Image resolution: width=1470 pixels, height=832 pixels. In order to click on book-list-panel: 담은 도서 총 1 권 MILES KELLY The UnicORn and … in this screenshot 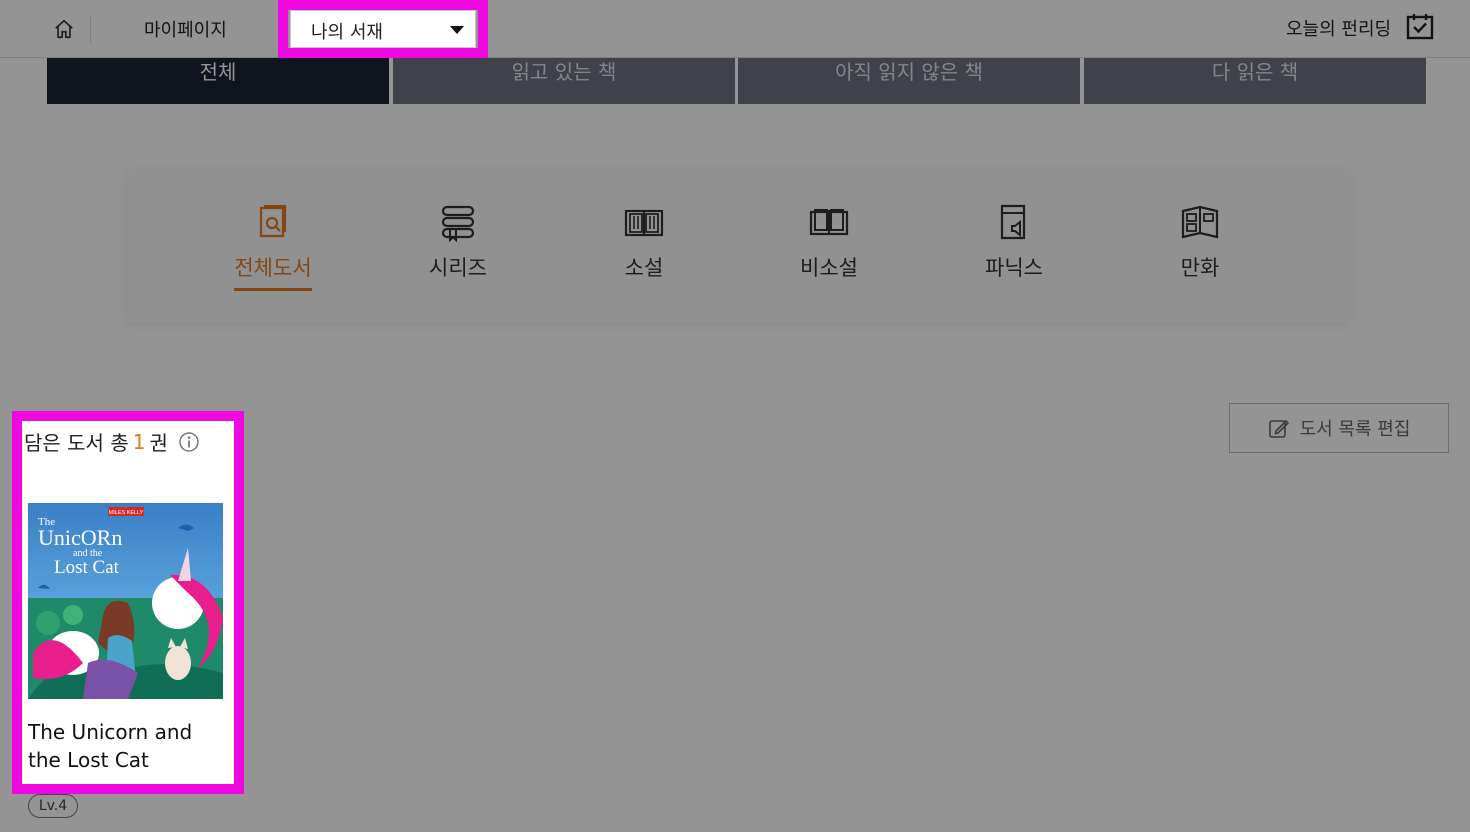, I will do `click(128, 602)`.